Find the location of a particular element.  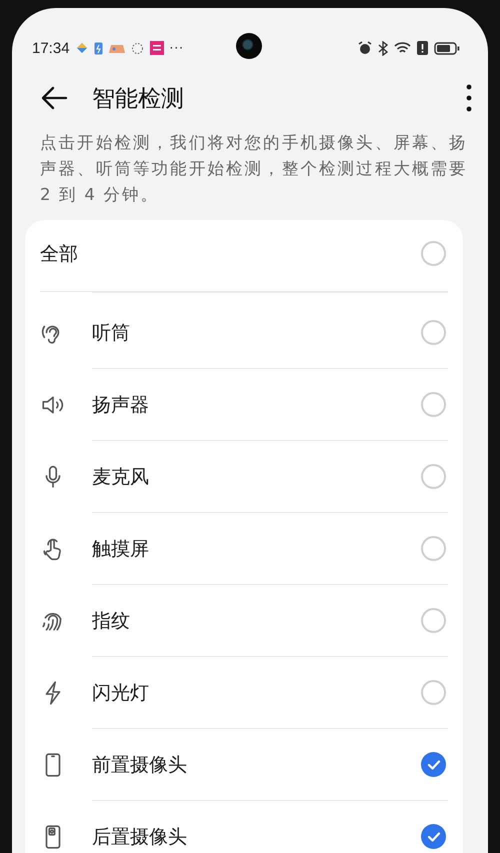

battery-icon is located at coordinates (447, 48).